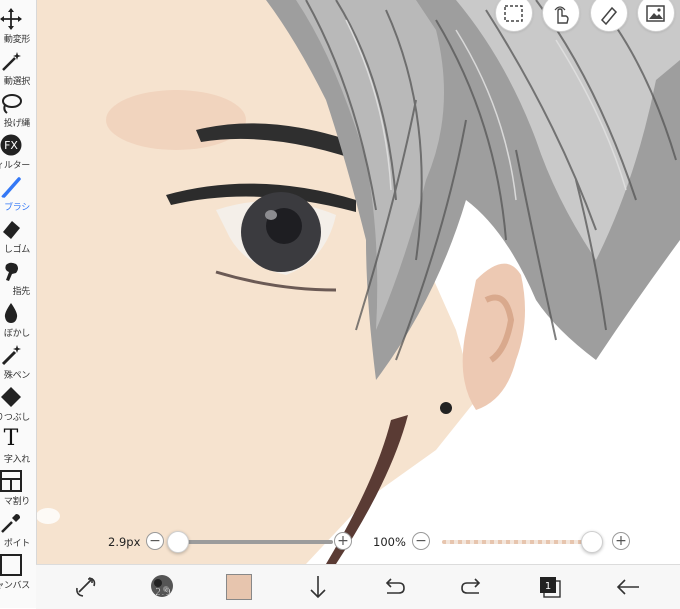 The image size is (680, 609). Describe the element at coordinates (11, 230) in the screenshot. I see `eraser-icon` at that location.